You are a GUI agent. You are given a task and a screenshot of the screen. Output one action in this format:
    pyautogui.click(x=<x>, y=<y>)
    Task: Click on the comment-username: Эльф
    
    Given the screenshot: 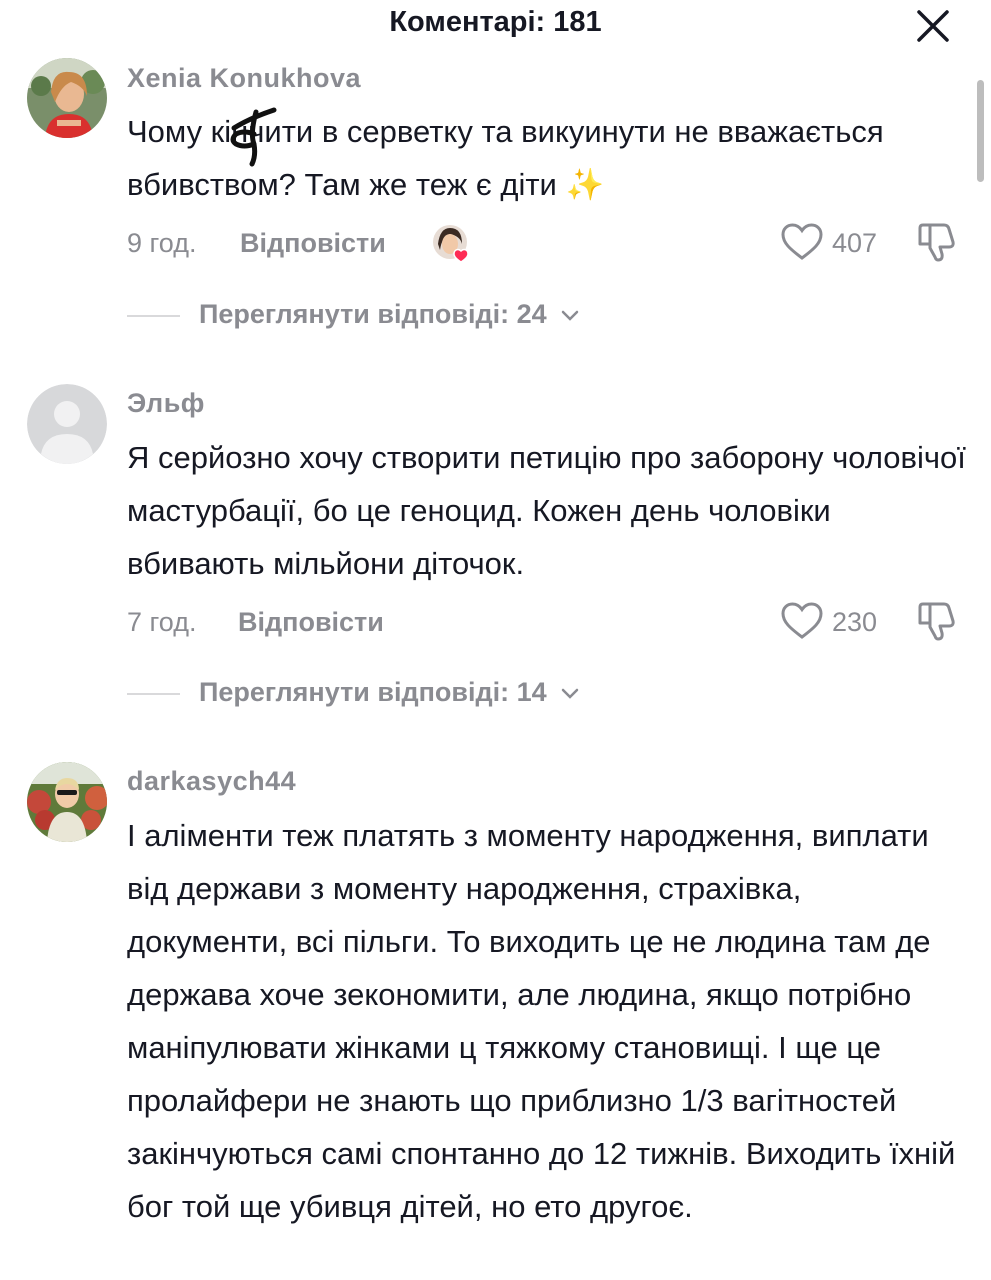 What is the action you would take?
    pyautogui.click(x=166, y=403)
    